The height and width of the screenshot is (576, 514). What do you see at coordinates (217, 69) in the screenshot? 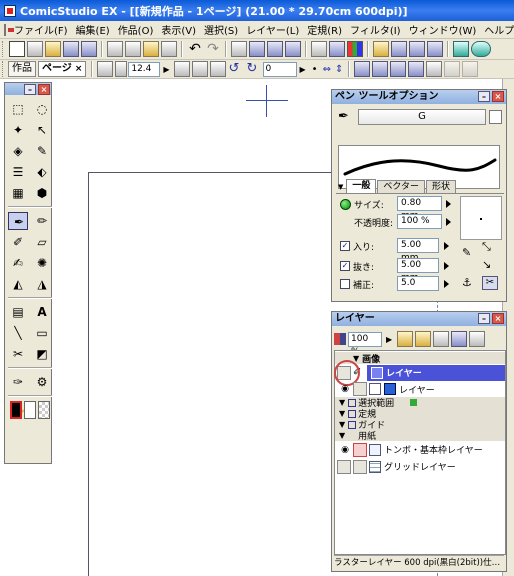
I see `mirror-icon` at bounding box center [217, 69].